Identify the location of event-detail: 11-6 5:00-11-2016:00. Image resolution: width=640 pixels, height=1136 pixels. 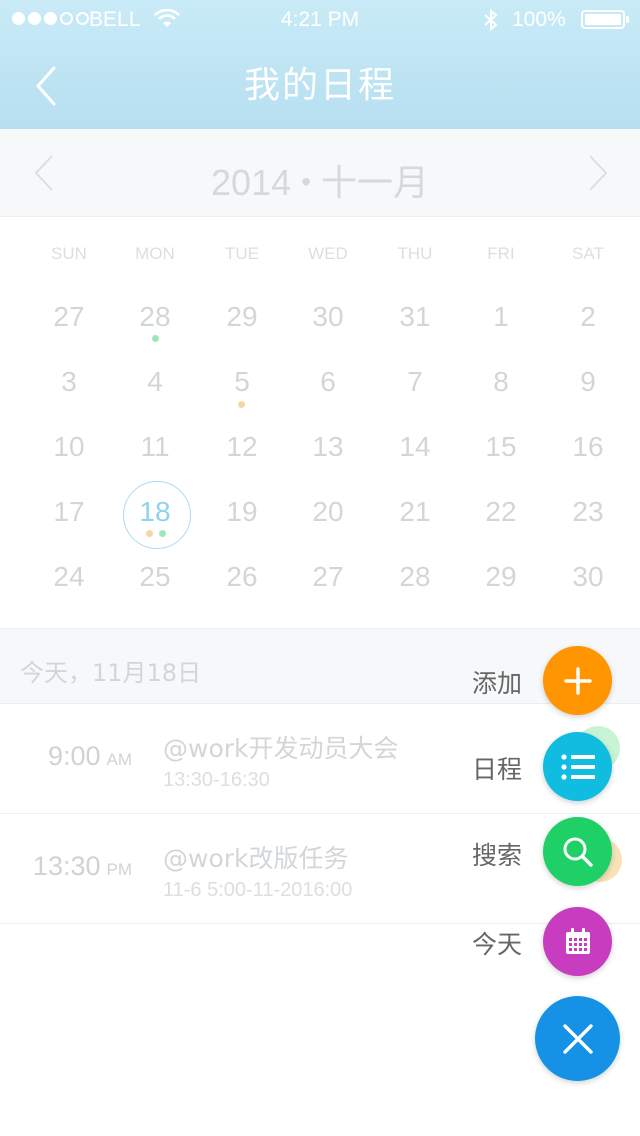
(258, 890).